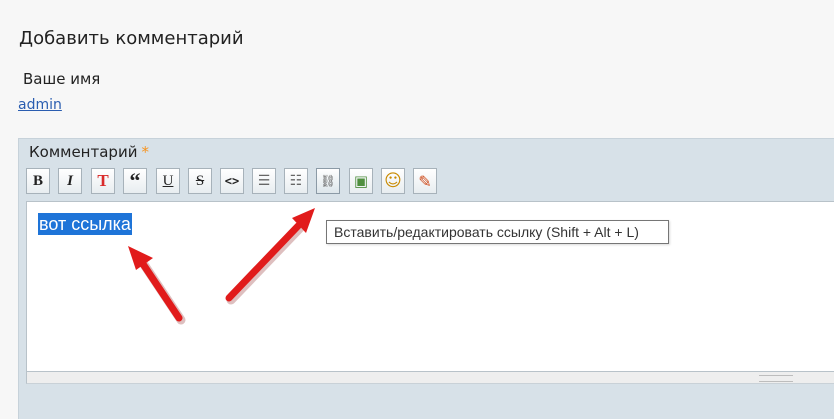 The width and height of the screenshot is (834, 419). I want to click on emoji-button: ☺, so click(393, 181).